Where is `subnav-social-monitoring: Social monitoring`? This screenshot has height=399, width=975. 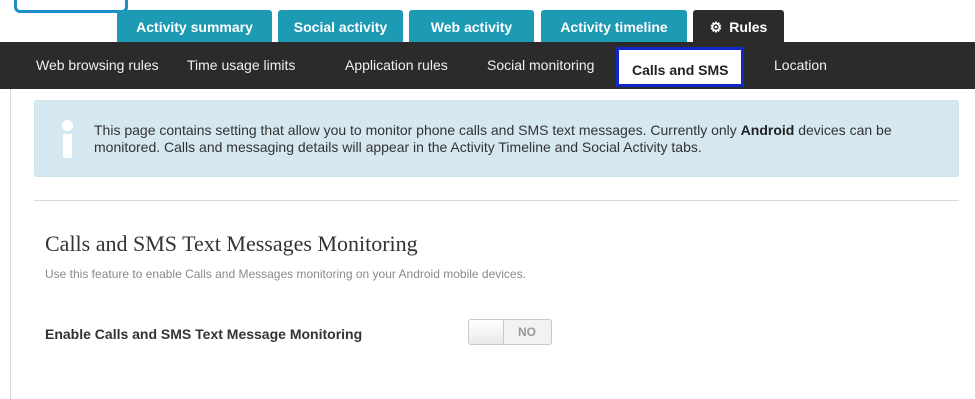 subnav-social-monitoring: Social monitoring is located at coordinates (540, 65).